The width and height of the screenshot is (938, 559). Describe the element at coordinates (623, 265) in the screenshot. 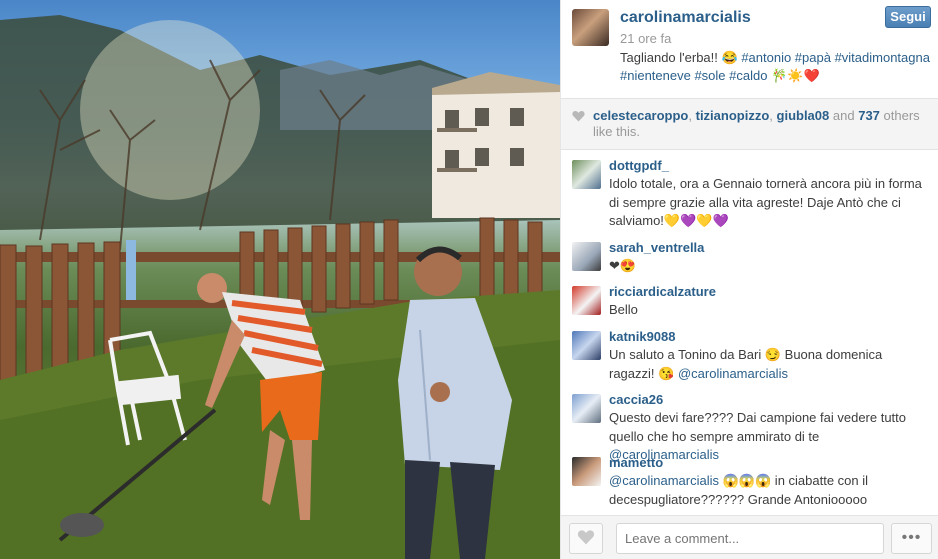

I see `comment-text: ❤😍` at that location.